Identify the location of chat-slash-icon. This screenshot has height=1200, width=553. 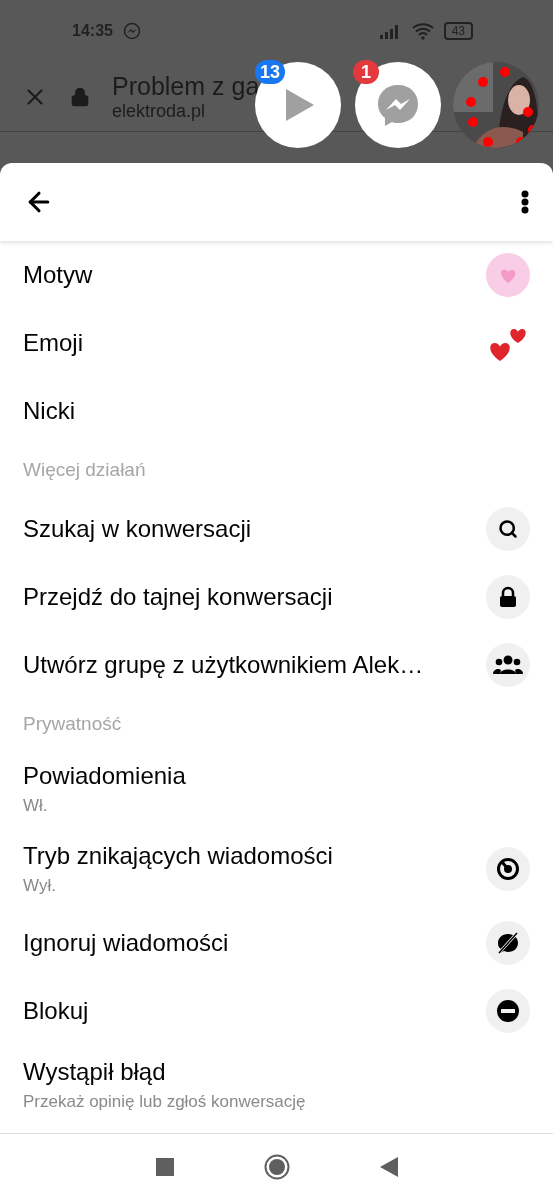
(508, 943).